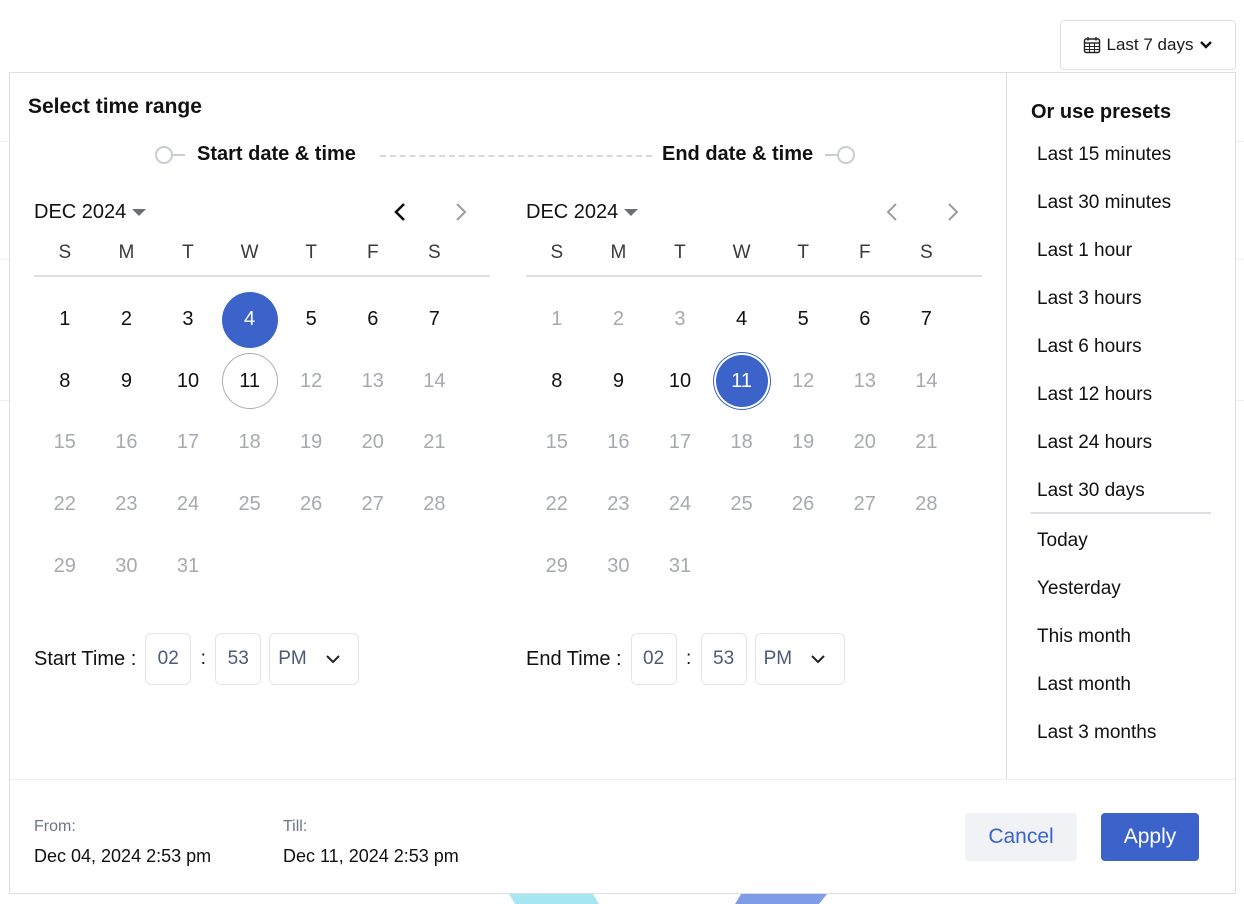  Describe the element at coordinates (188, 382) in the screenshot. I see `start-day-10: 10` at that location.